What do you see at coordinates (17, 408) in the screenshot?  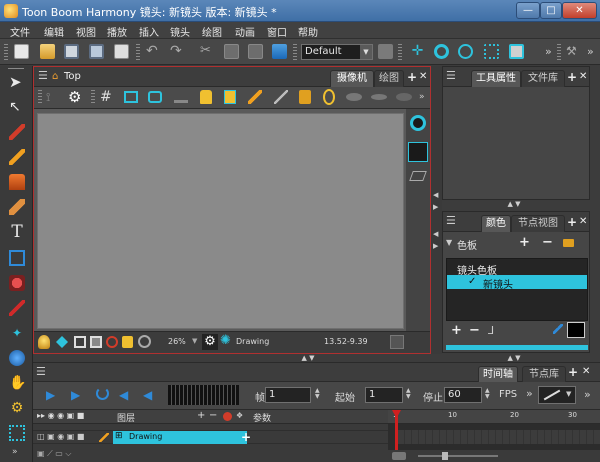 I see `rig-icon: ⚙` at bounding box center [17, 408].